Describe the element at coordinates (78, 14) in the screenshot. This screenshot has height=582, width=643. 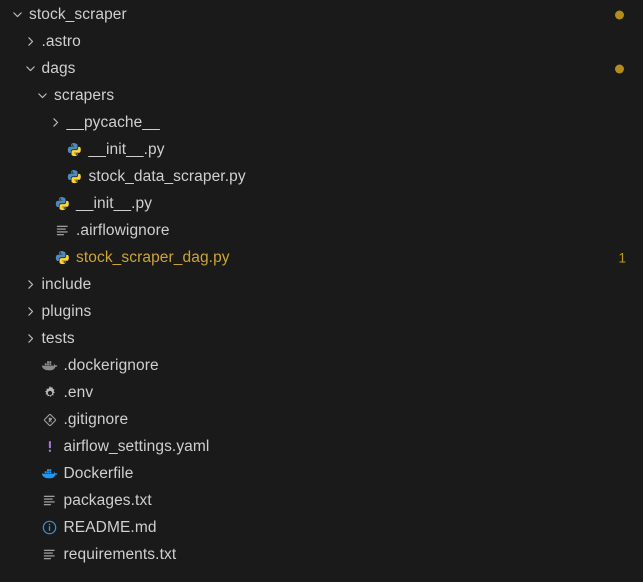
I see `folder-name-label: stock_scraper` at that location.